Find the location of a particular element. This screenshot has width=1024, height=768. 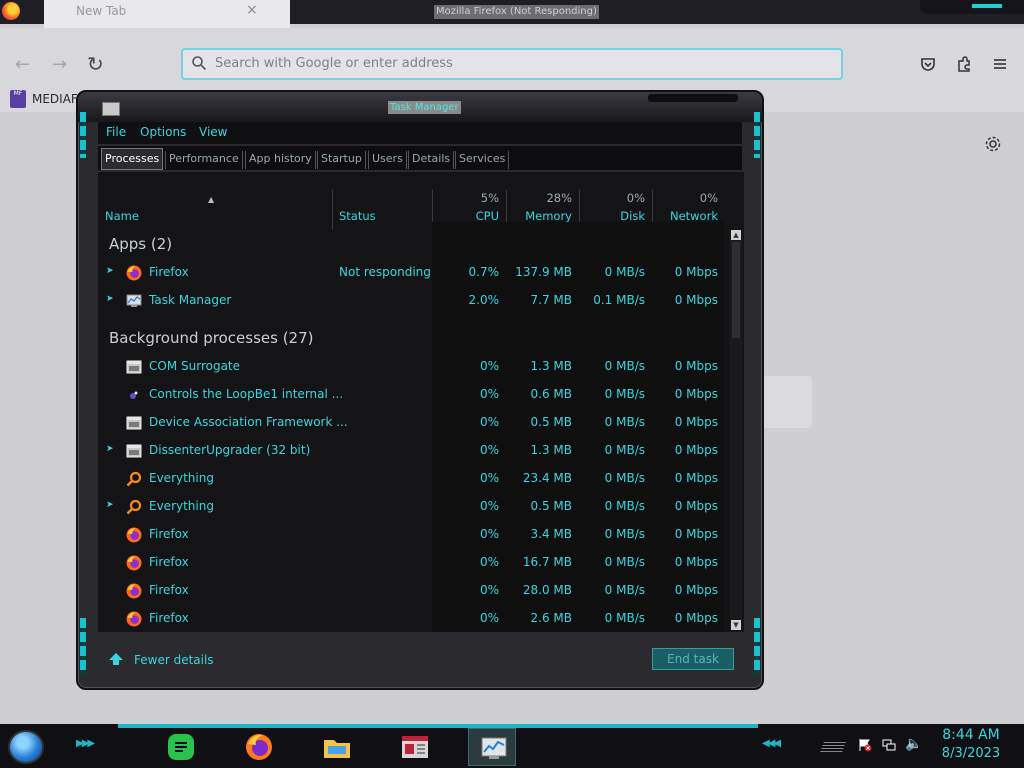

process-cpu: 2.0% is located at coordinates (484, 300).